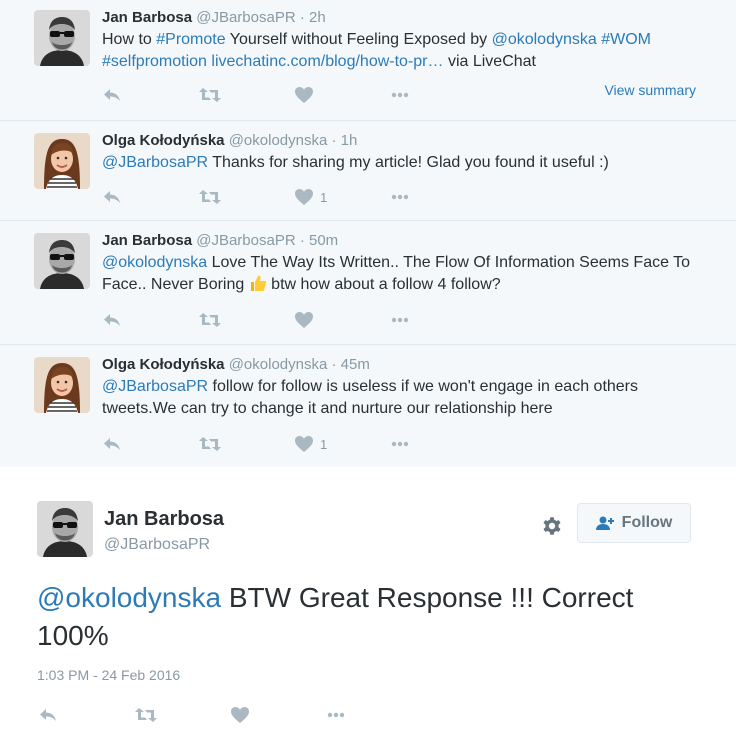 The height and width of the screenshot is (755, 736). Describe the element at coordinates (154, 61) in the screenshot. I see `hashtag-link: #selfpromotion` at that location.